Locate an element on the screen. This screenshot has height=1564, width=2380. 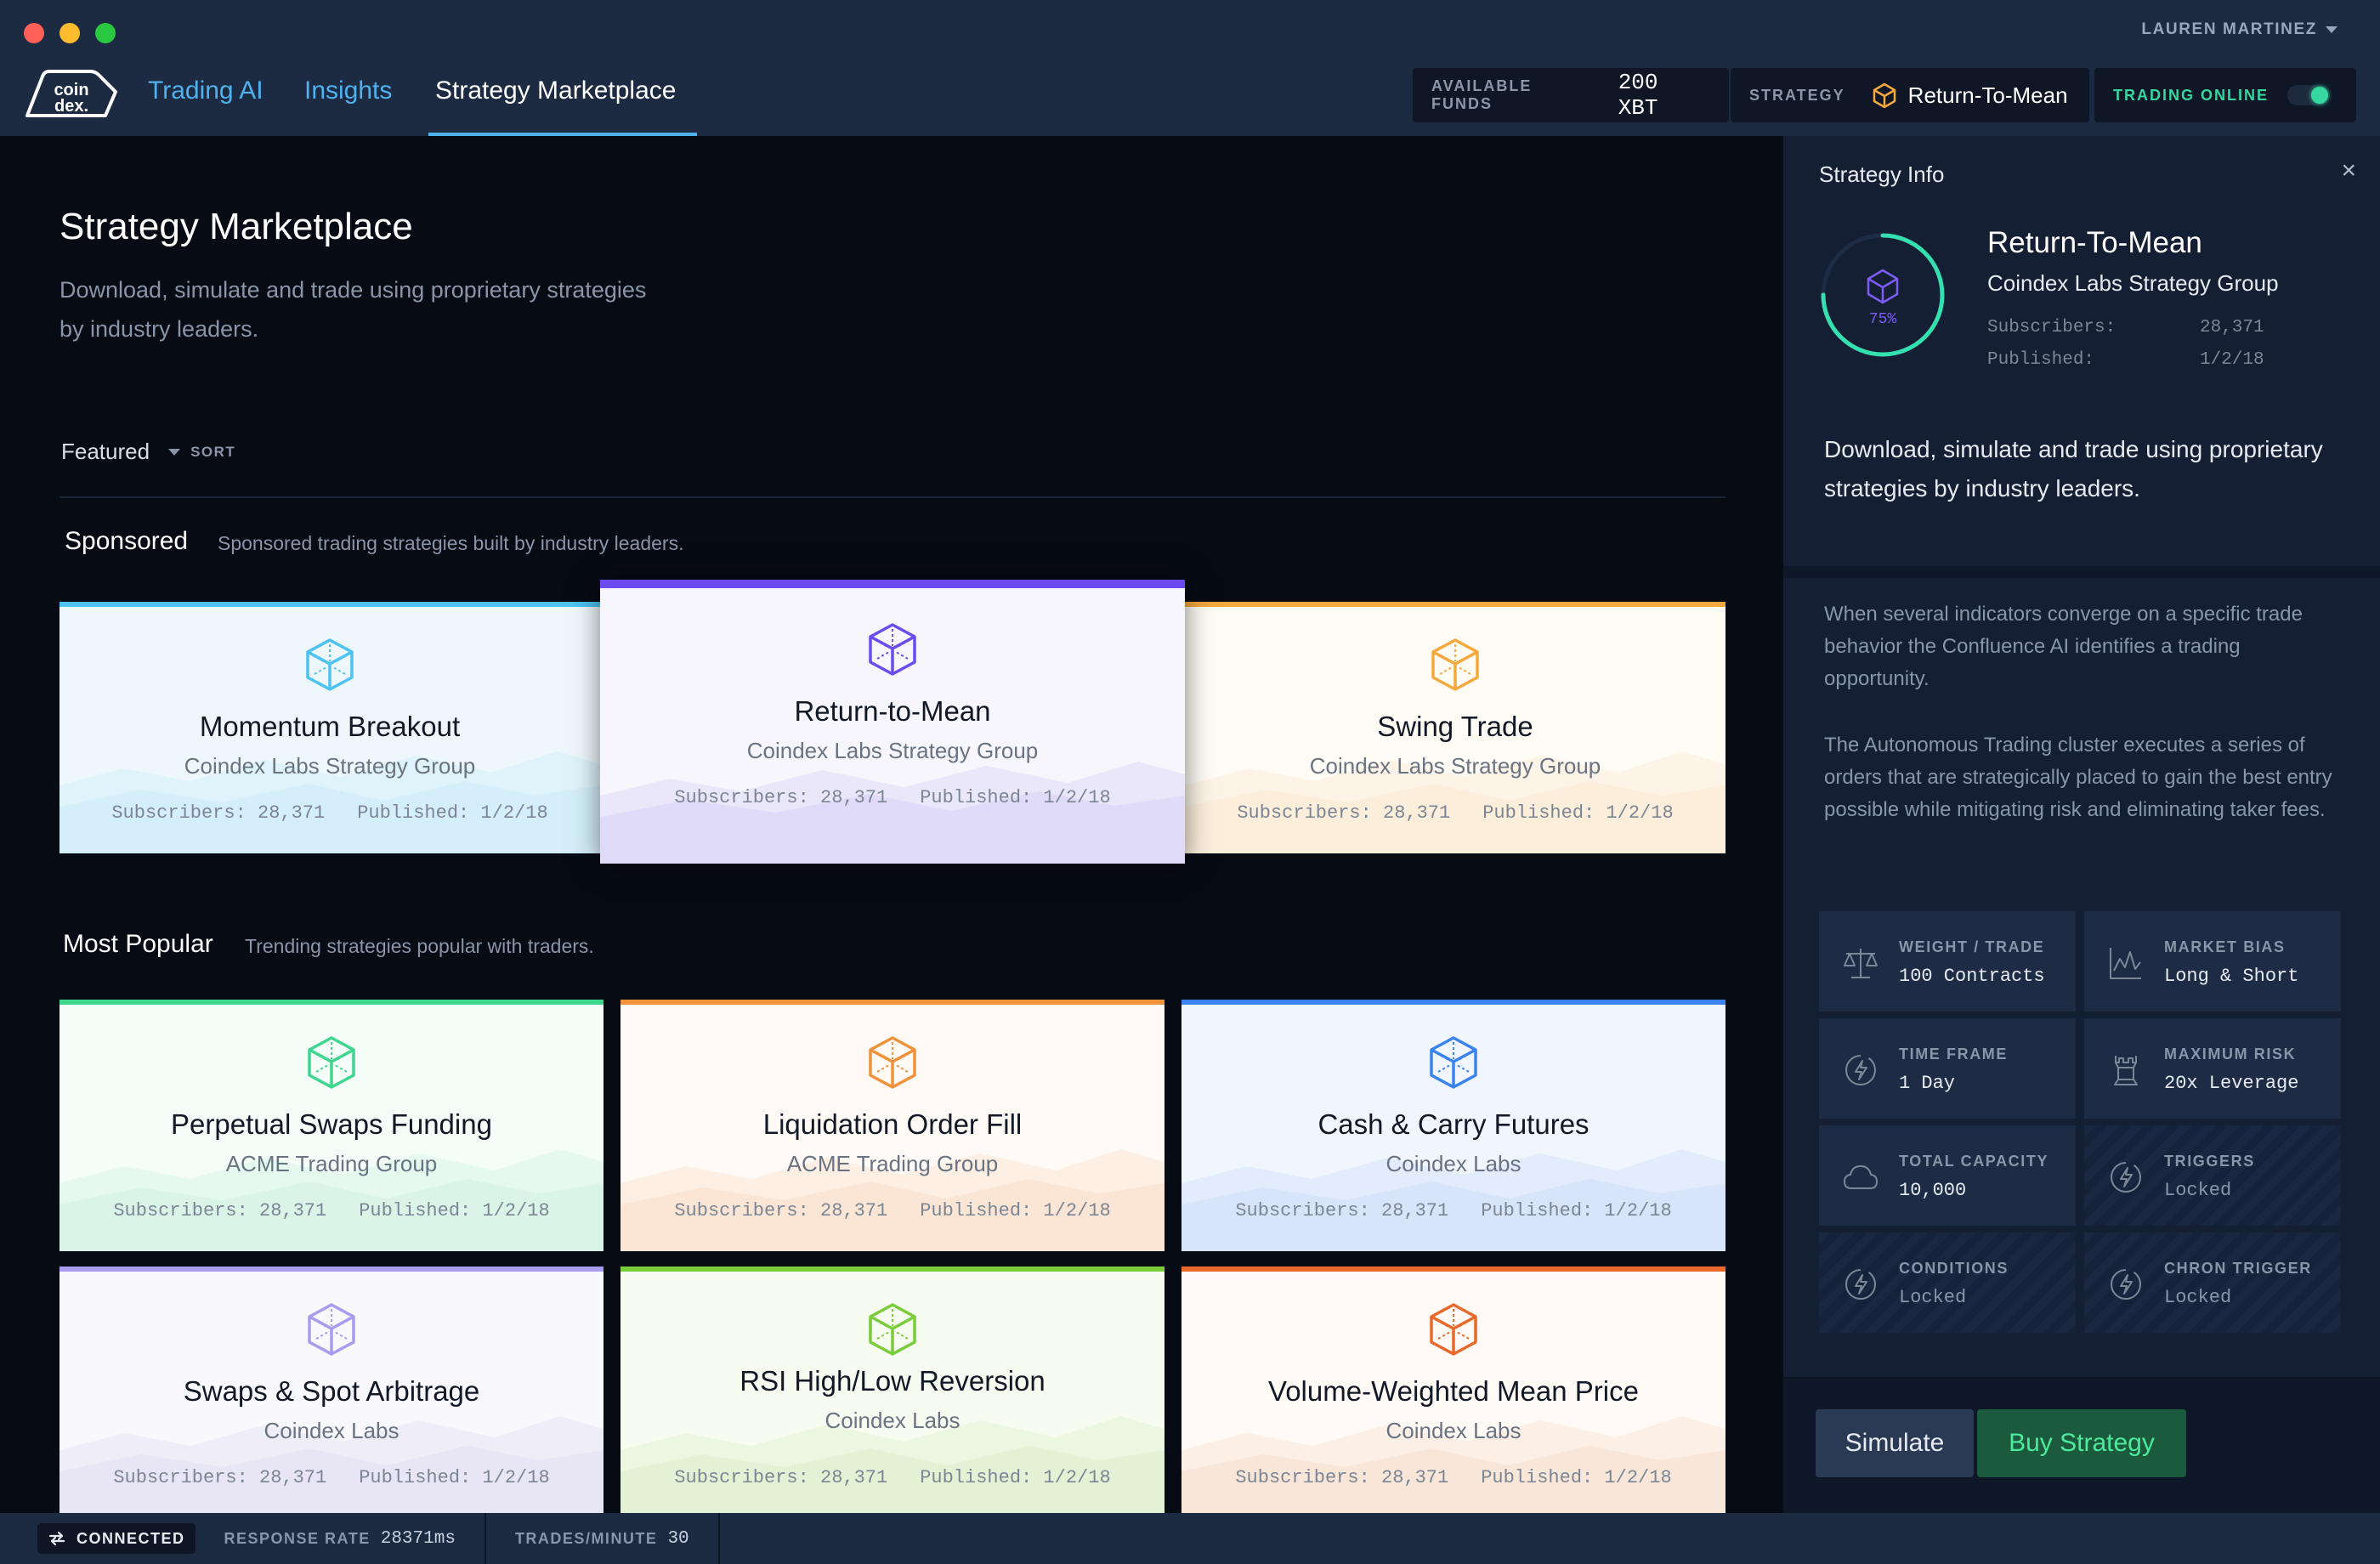
progress-label: 75% is located at coordinates (1883, 319).